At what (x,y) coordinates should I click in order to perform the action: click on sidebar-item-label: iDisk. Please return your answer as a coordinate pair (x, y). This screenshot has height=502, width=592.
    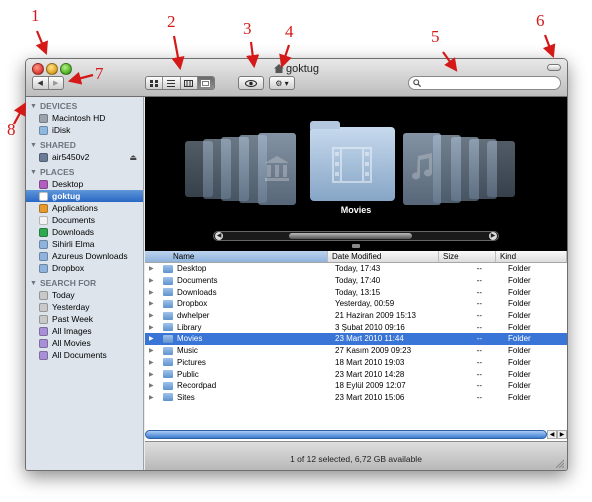
    Looking at the image, I should click on (61, 130).